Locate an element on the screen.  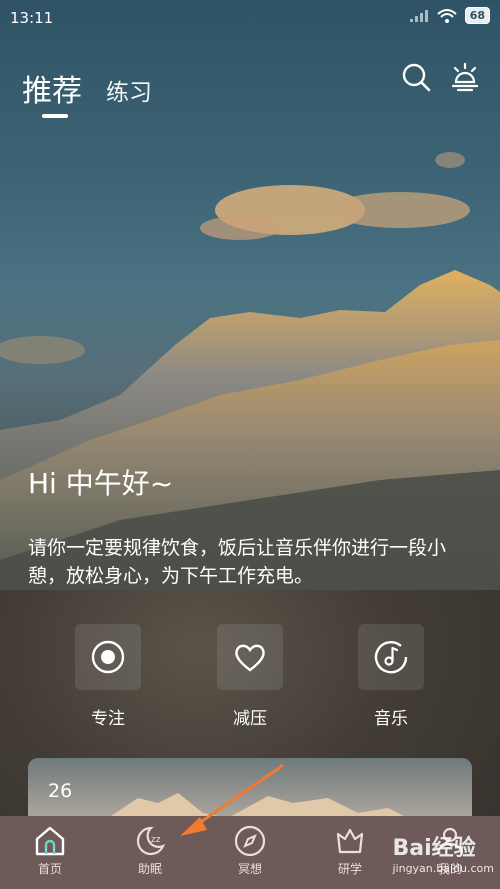
baidu-watermark: Bai经验 jingyan.baidu.com is located at coordinates (443, 852).